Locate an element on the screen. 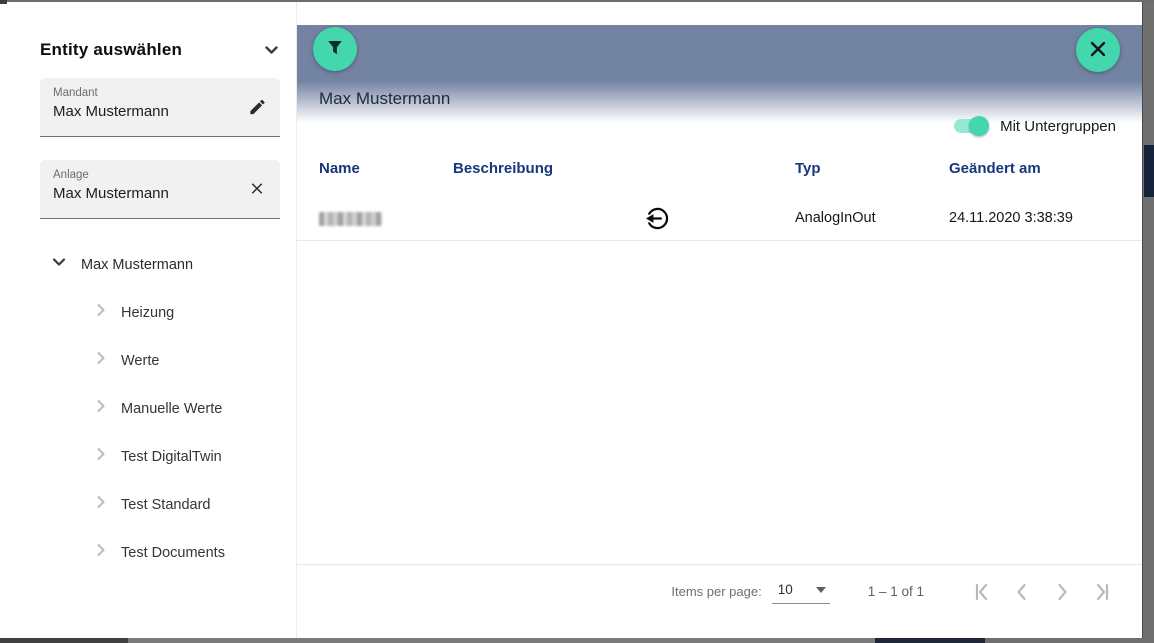 The width and height of the screenshot is (1154, 643). tree-node-werte: Werte is located at coordinates (126, 360).